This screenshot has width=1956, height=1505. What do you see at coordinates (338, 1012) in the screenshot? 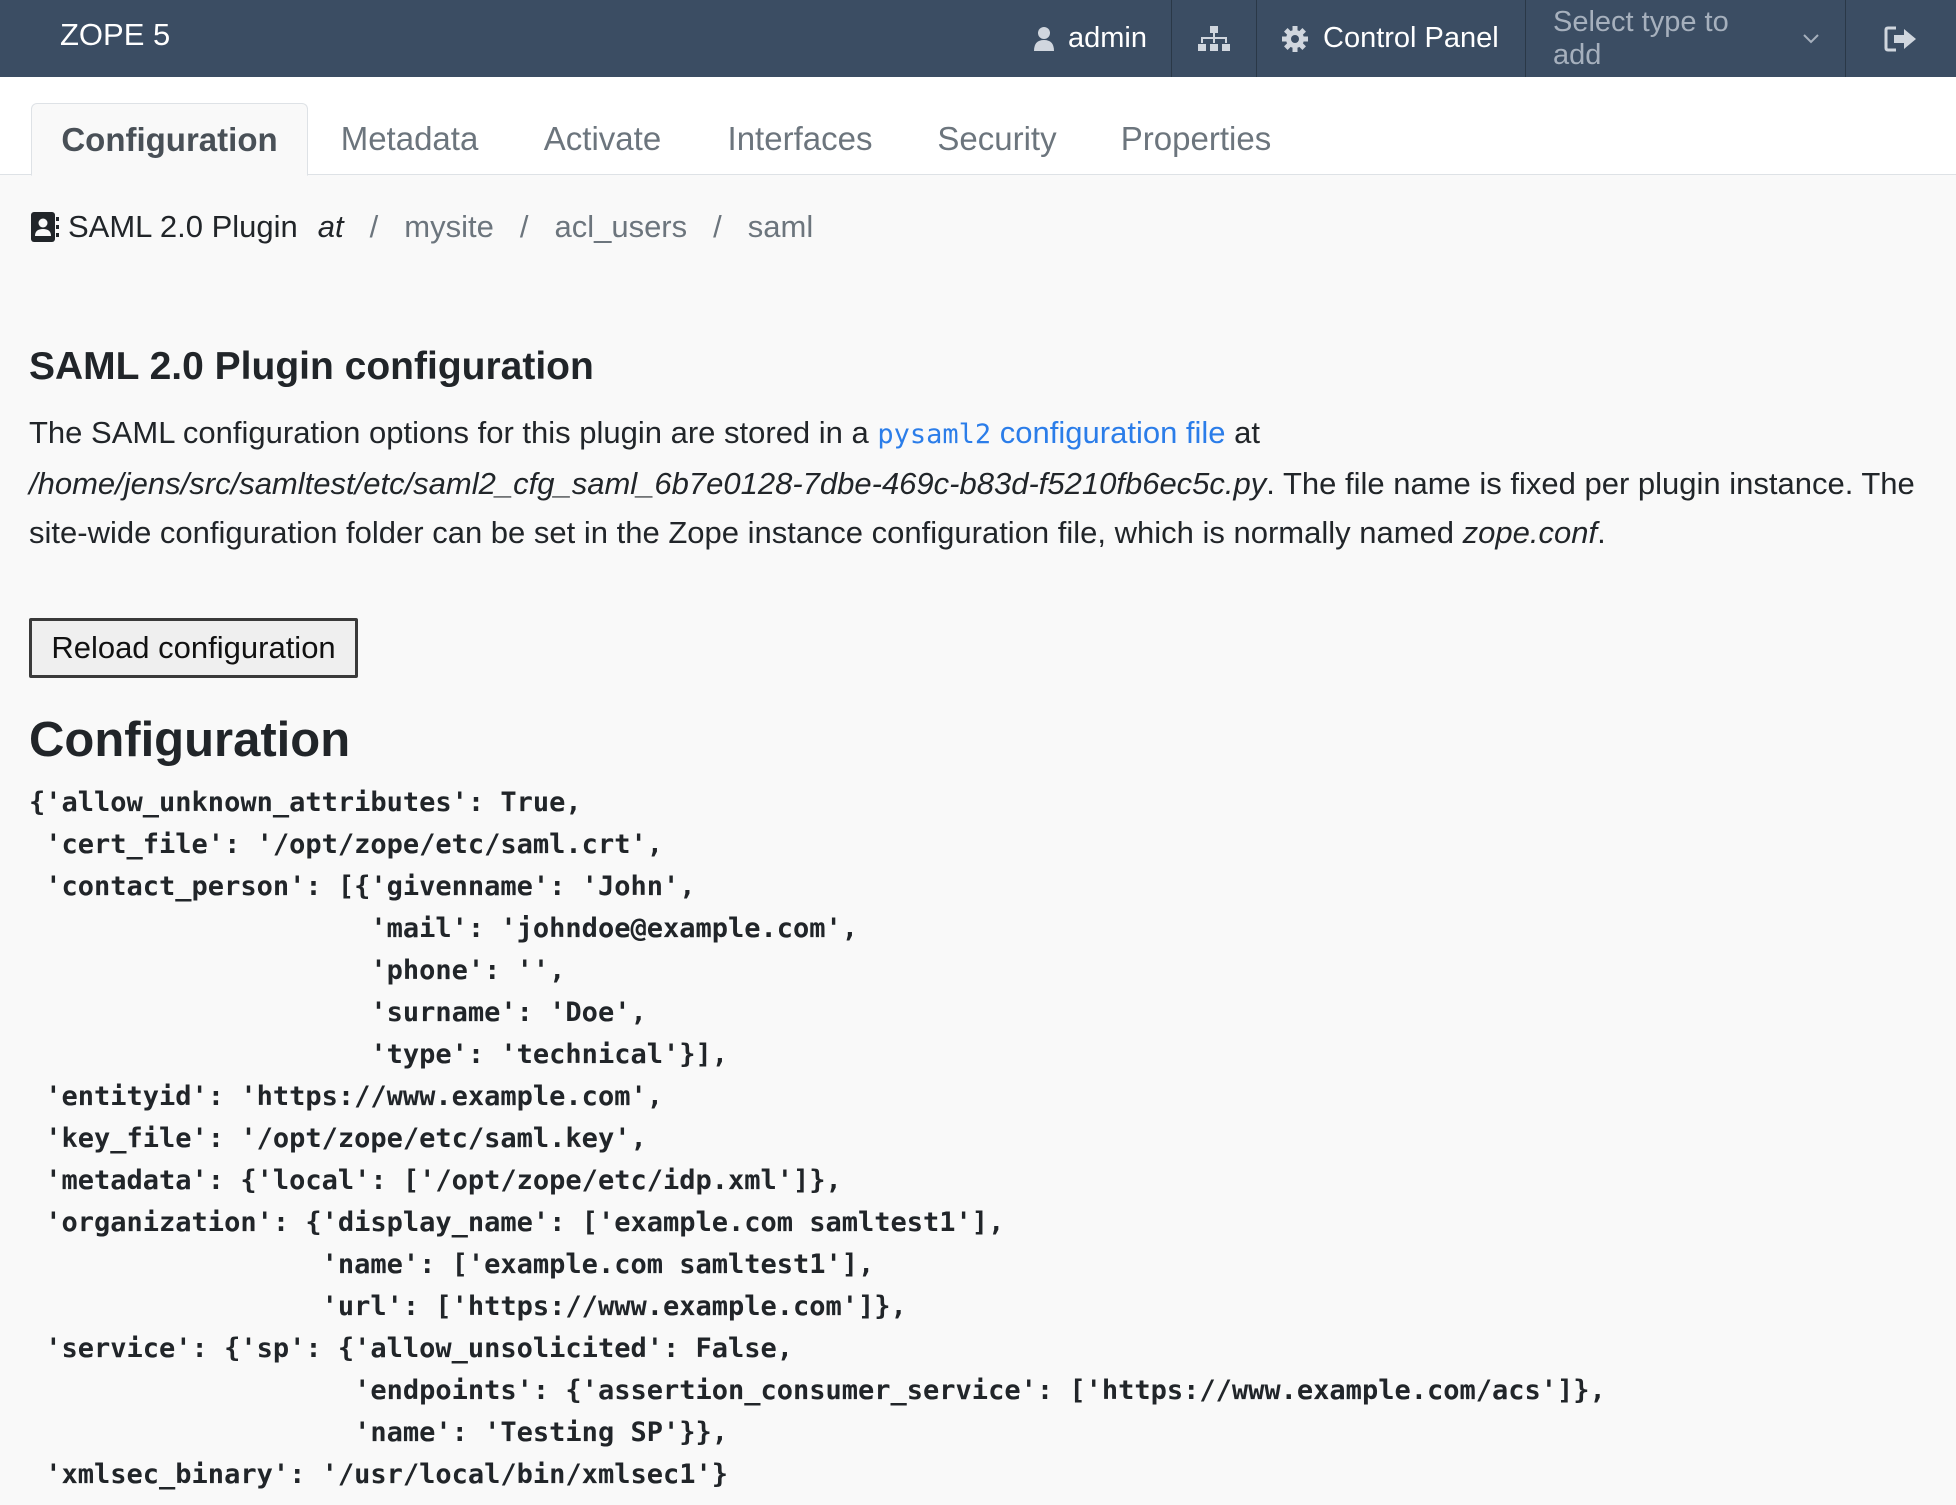
I see `config-line: 'surname': 'Doe',` at bounding box center [338, 1012].